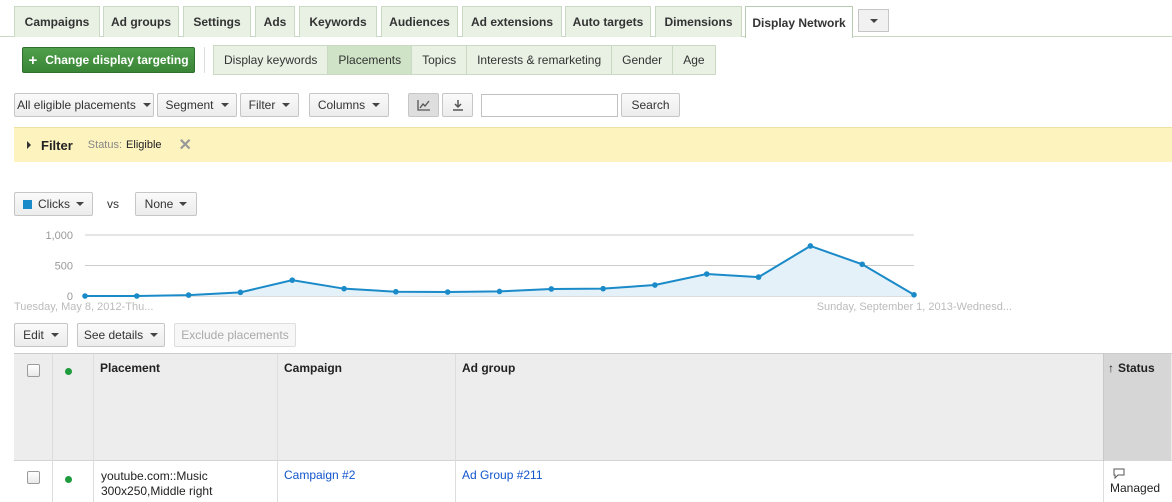  I want to click on vs-label: vs, so click(113, 204).